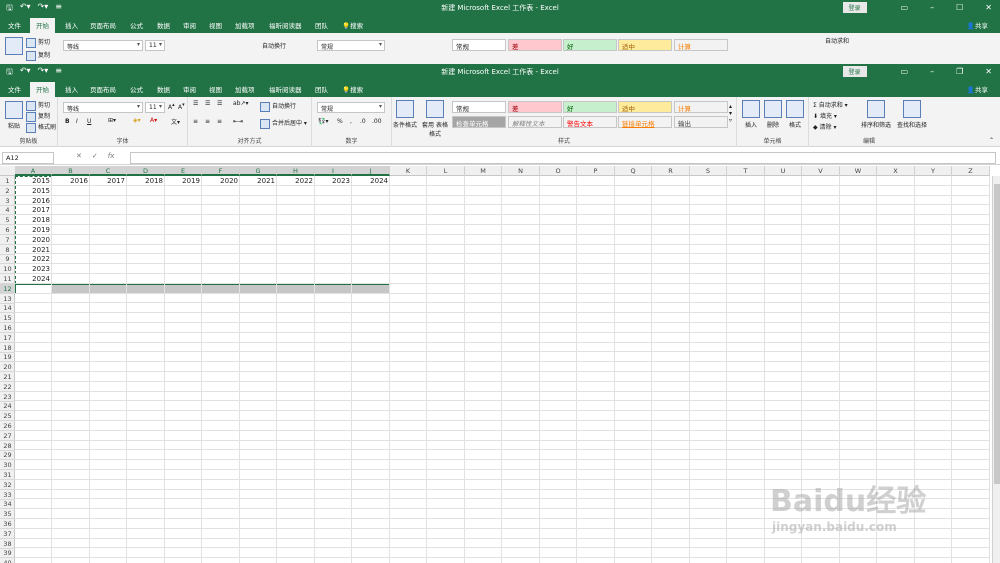 This screenshot has width=1000, height=563. Describe the element at coordinates (195, 121) in the screenshot. I see `align-left-icon: ≡` at that location.